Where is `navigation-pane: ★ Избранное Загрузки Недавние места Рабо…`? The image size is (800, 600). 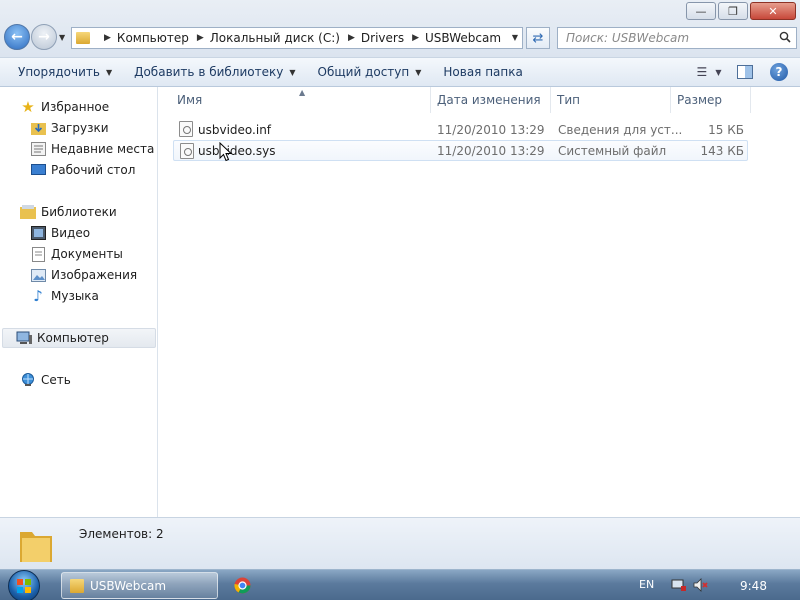 navigation-pane: ★ Избранное Загрузки Недавние места Рабо… is located at coordinates (79, 302).